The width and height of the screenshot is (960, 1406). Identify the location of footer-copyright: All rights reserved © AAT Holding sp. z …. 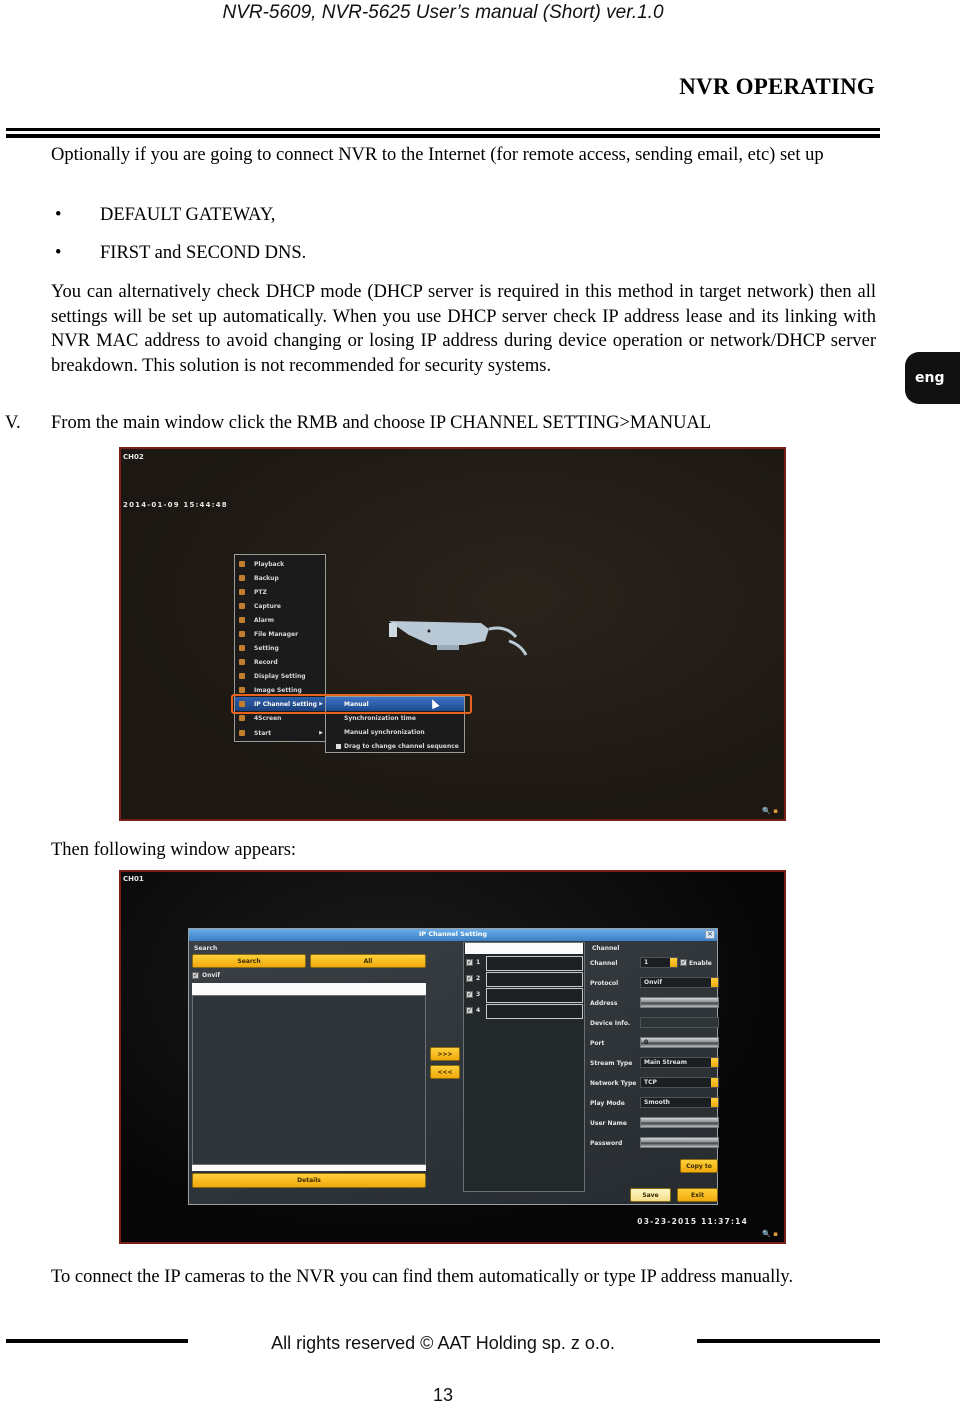
(443, 1343).